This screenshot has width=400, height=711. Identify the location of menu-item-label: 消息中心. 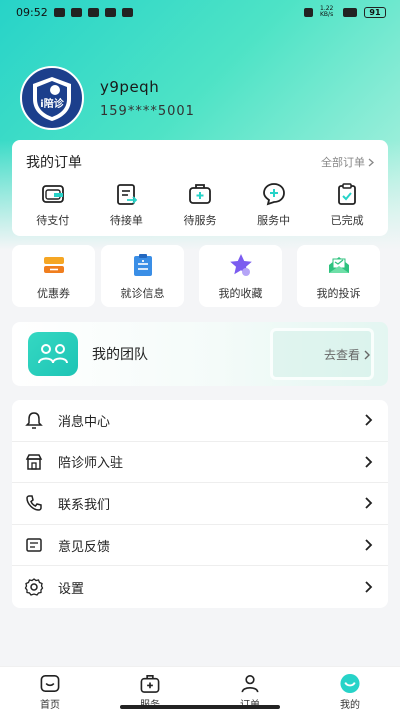
(84, 422).